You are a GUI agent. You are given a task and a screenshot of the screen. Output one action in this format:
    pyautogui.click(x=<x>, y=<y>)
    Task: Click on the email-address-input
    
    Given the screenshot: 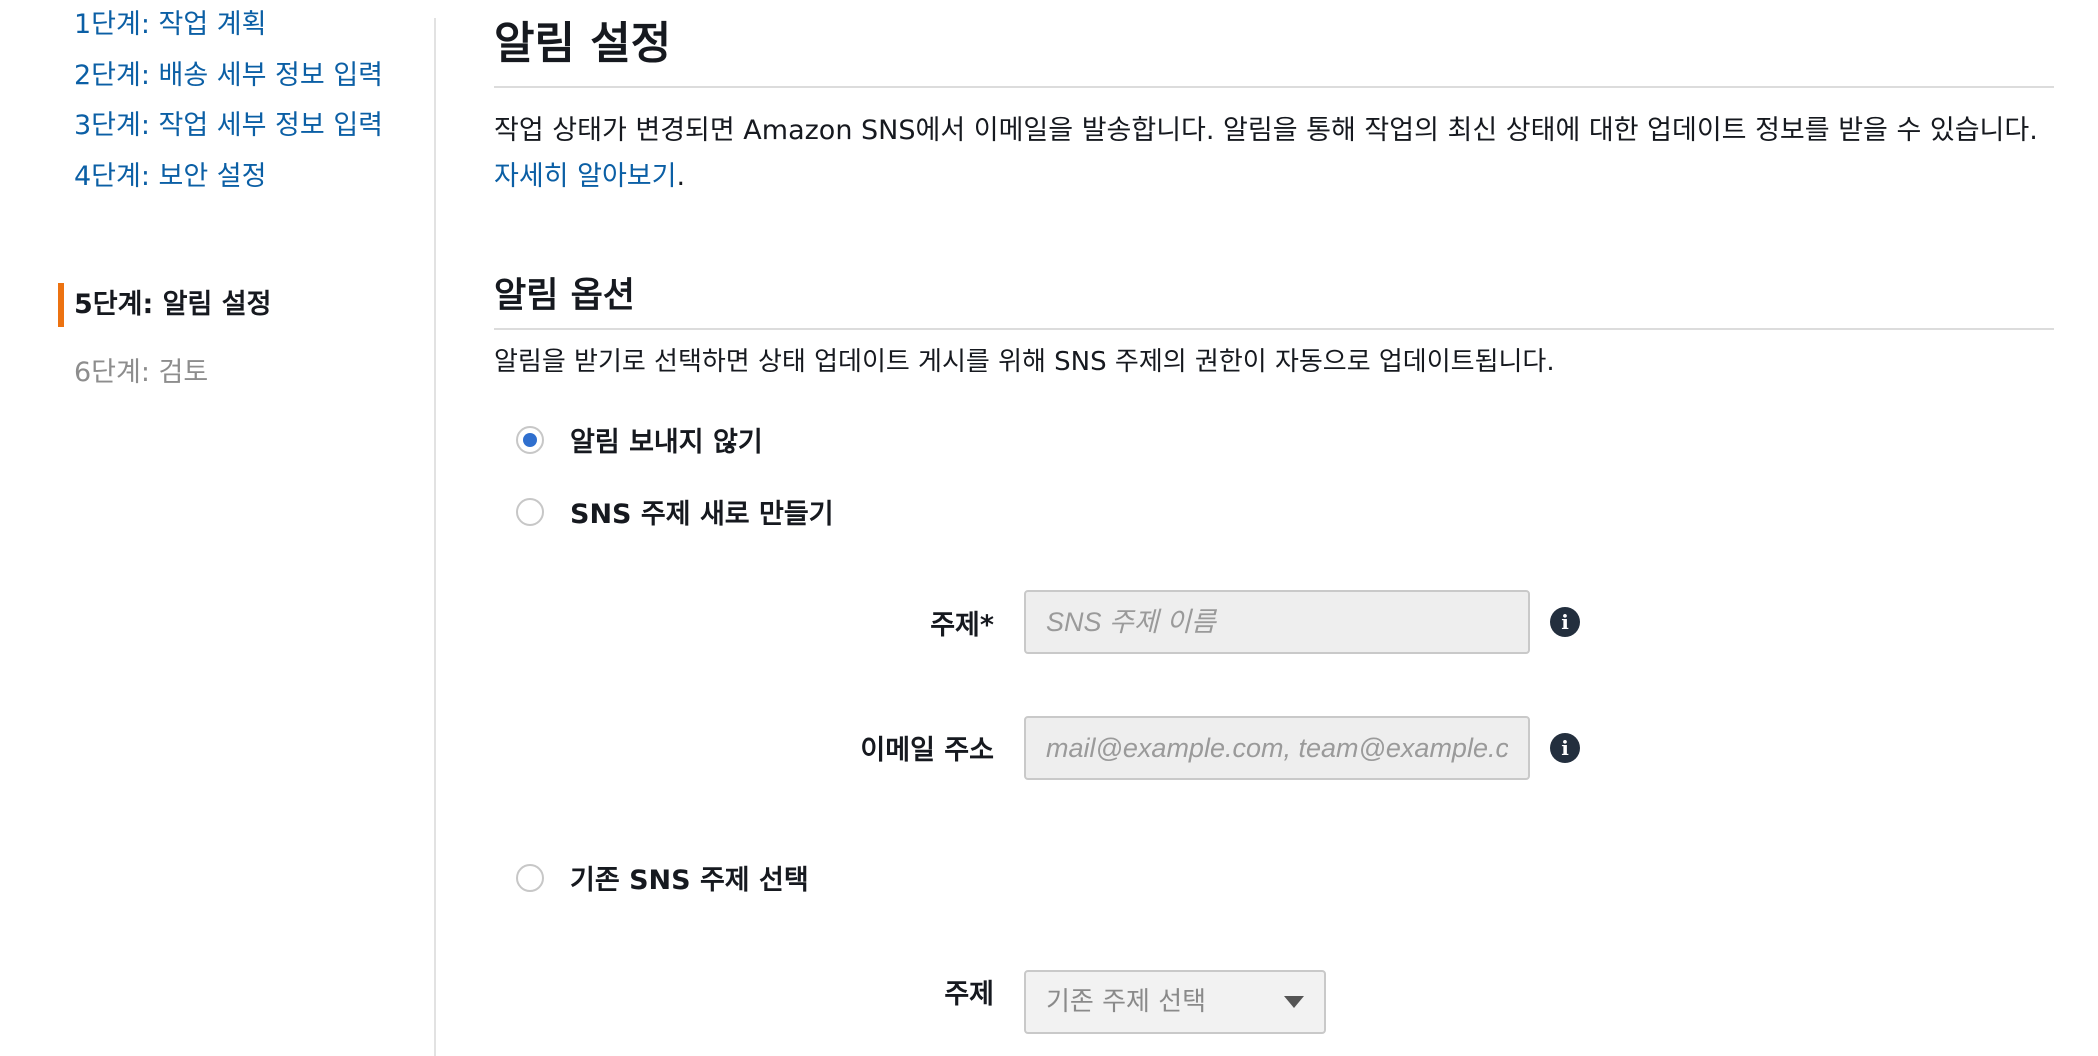 What is the action you would take?
    pyautogui.click(x=1277, y=748)
    